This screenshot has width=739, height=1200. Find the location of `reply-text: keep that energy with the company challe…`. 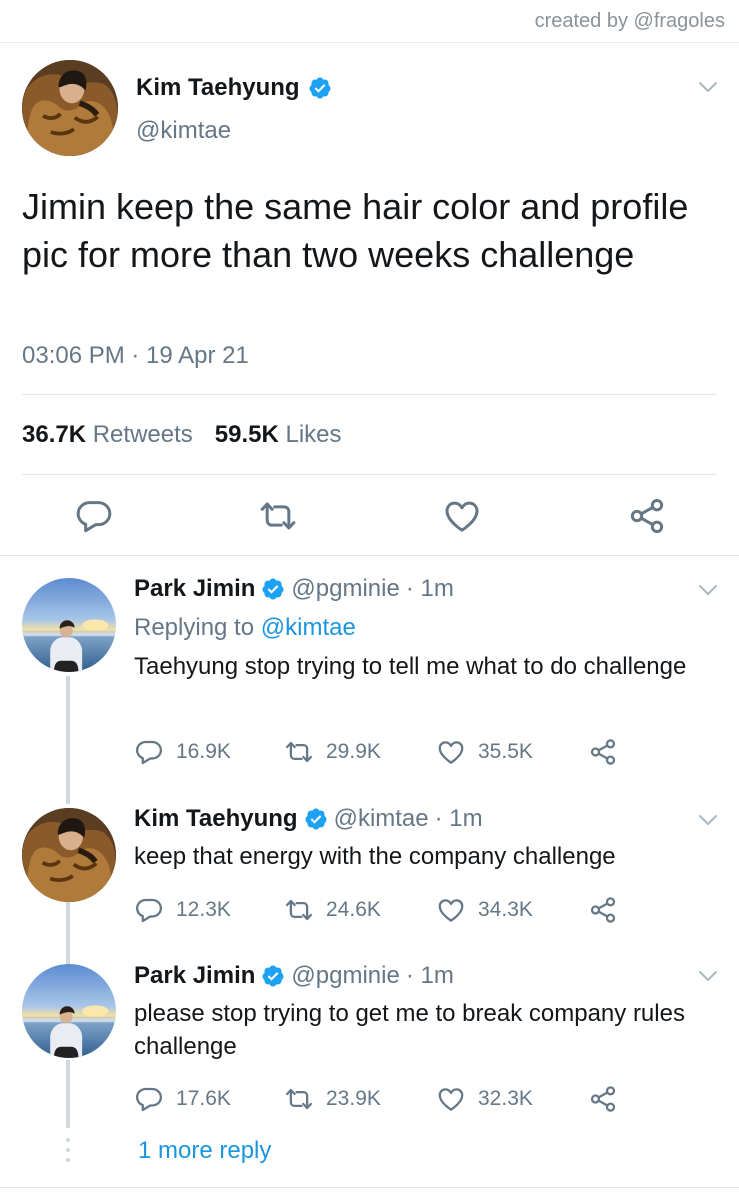

reply-text: keep that energy with the company challe… is located at coordinates (375, 856).